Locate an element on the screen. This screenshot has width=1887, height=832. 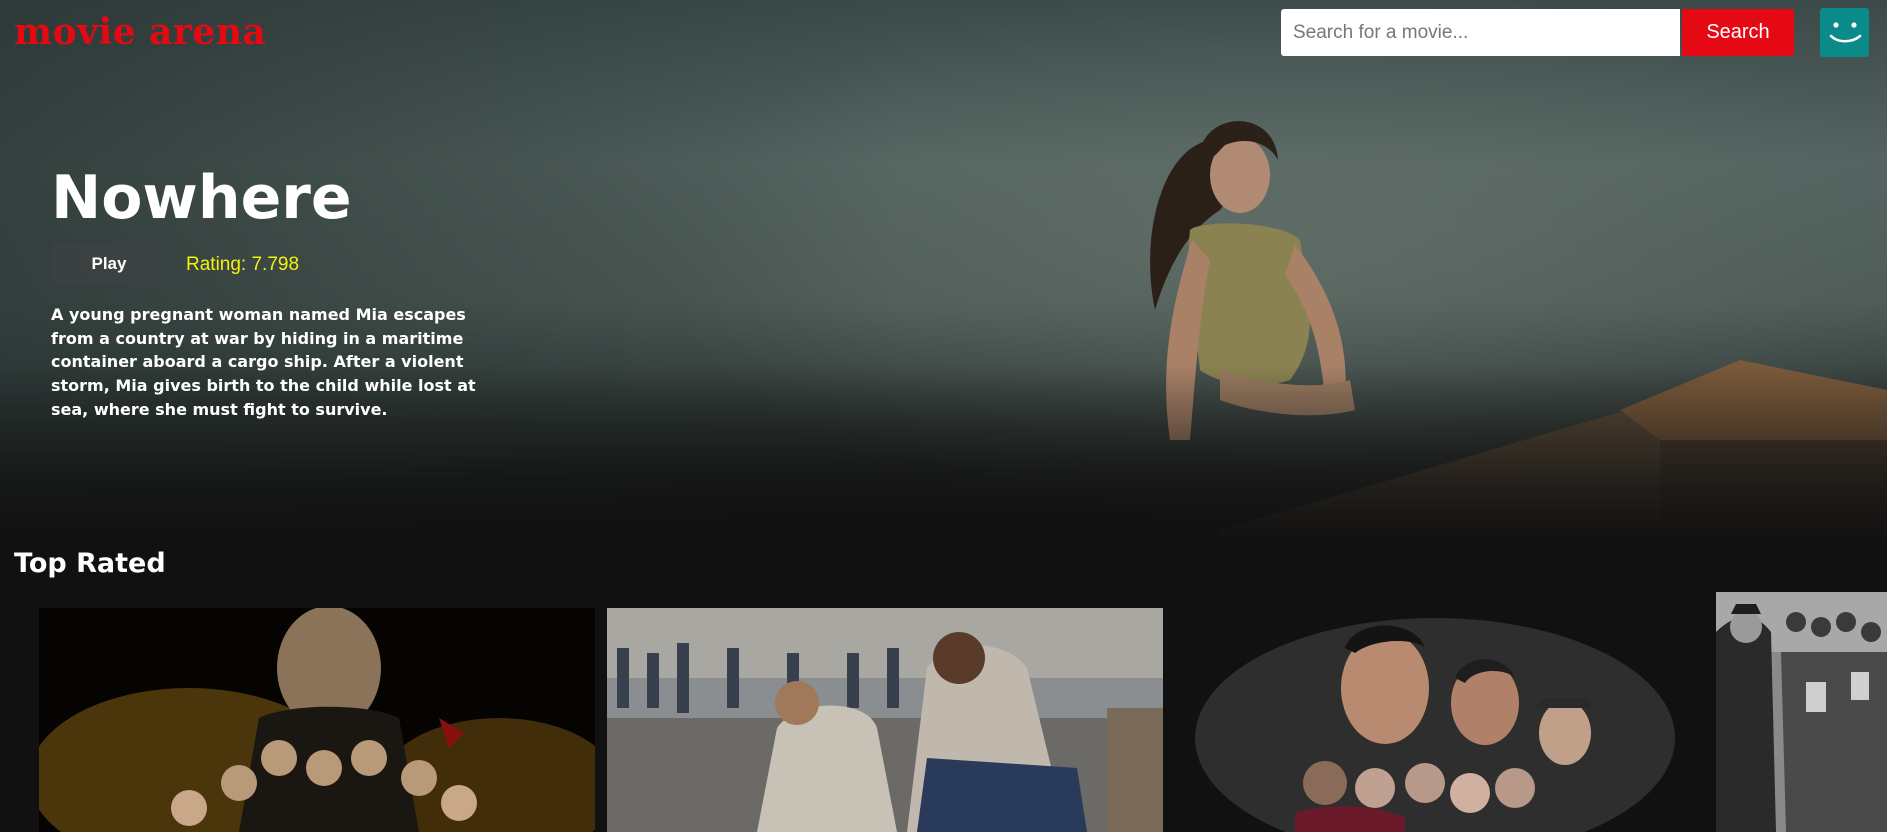
poster-1-image is located at coordinates (317, 720).